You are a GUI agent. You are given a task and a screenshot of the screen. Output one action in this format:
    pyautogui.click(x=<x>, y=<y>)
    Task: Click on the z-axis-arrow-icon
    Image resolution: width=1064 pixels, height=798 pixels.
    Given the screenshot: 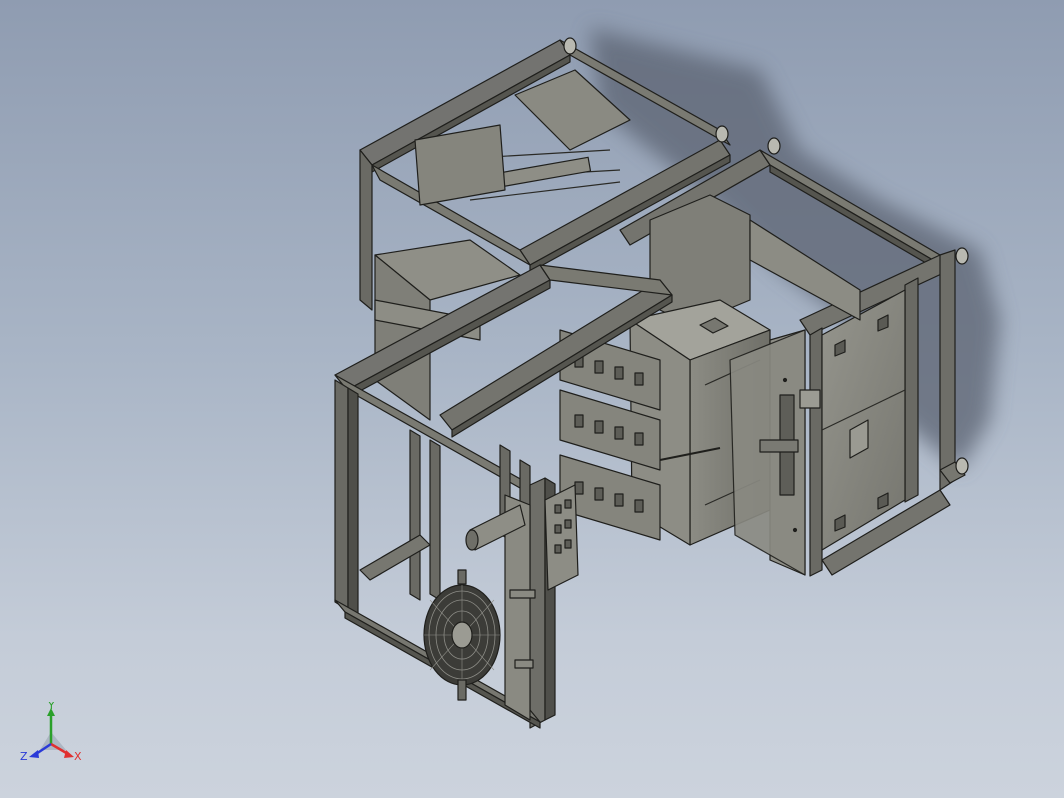 What is the action you would take?
    pyautogui.click(x=34, y=754)
    